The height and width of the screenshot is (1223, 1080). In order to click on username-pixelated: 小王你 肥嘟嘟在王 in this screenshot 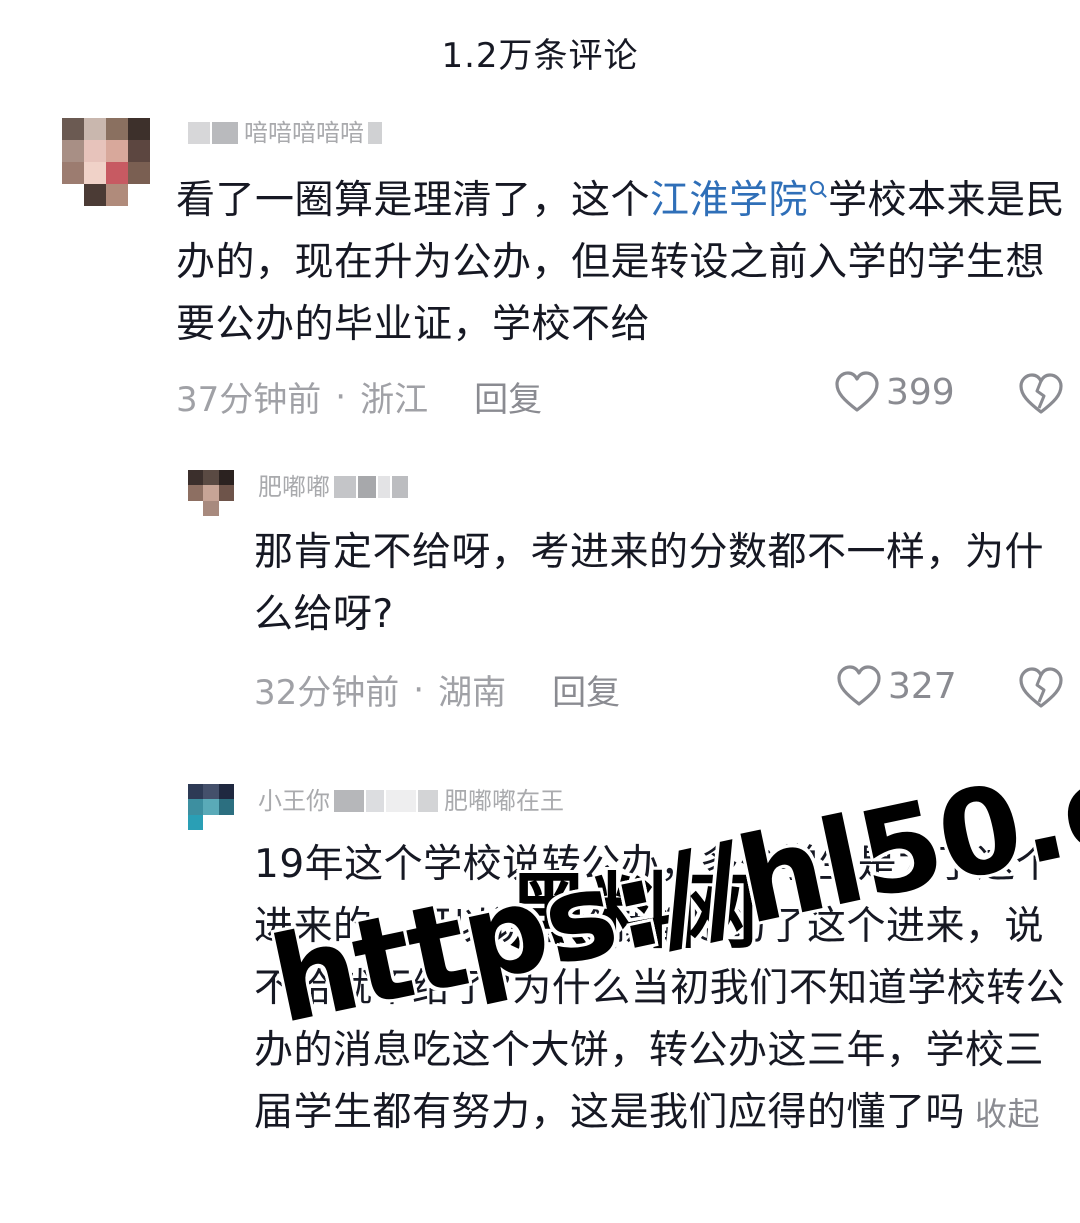, I will do `click(411, 801)`.